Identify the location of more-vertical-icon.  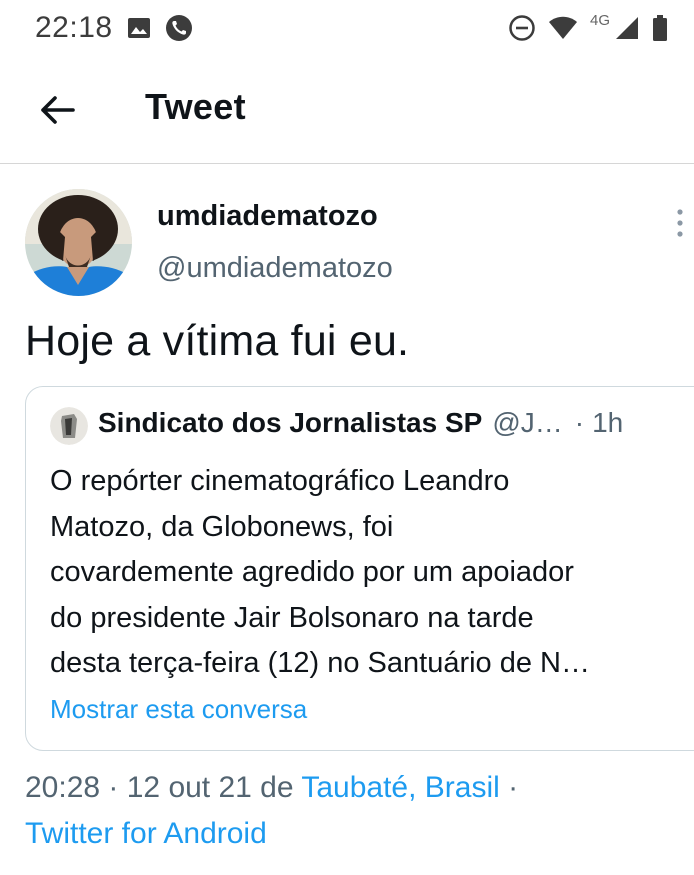
(680, 223).